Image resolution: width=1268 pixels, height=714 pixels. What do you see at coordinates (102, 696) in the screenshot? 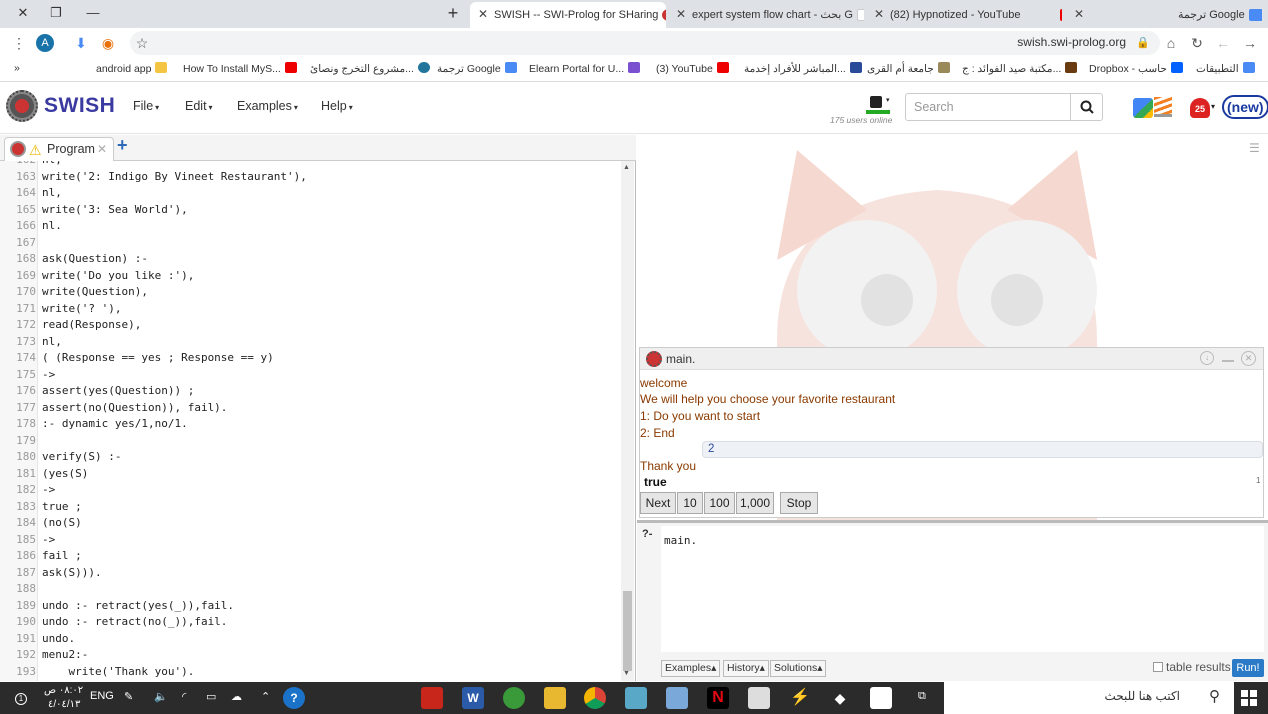
I see `language-indicator: ENG` at bounding box center [102, 696].